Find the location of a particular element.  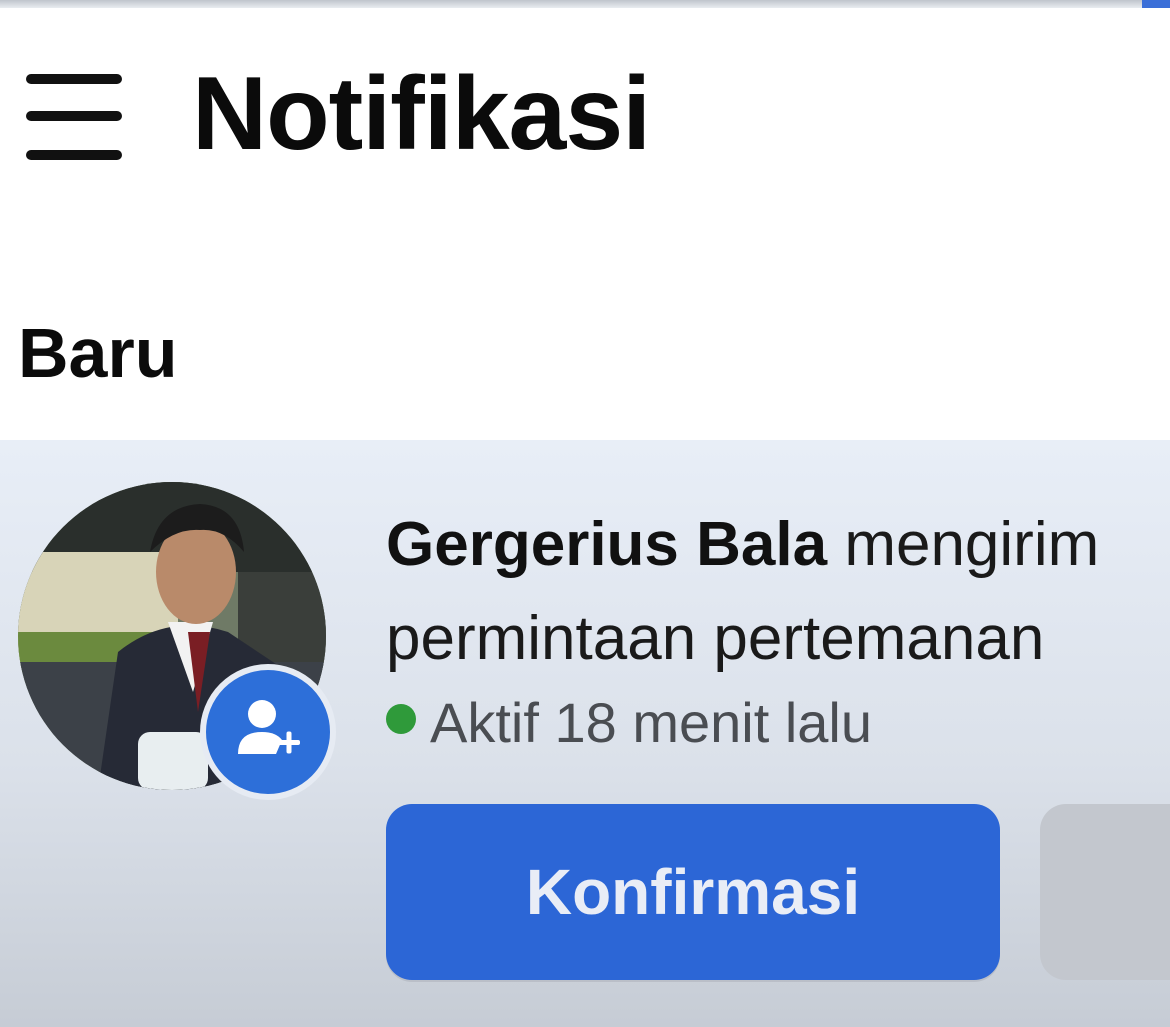

message-text: mengirim is located at coordinates (963, 544).